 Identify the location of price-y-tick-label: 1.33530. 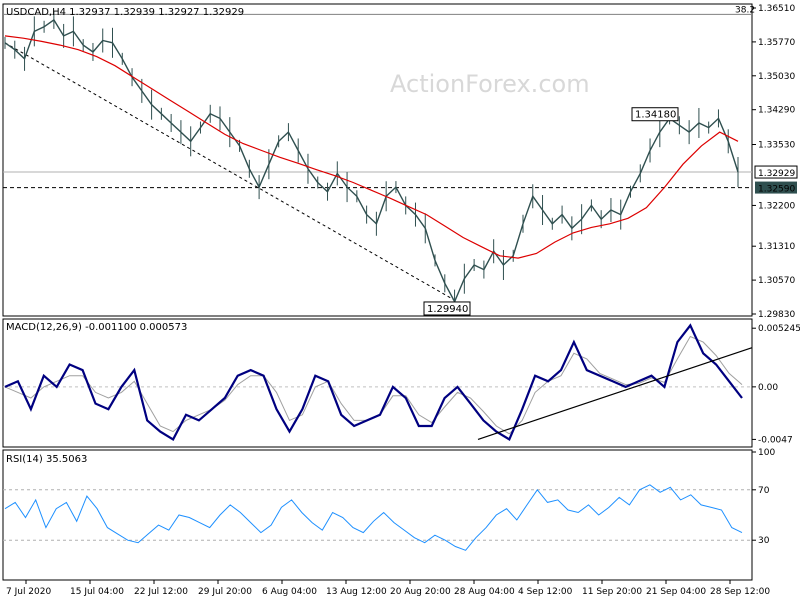
(776, 146).